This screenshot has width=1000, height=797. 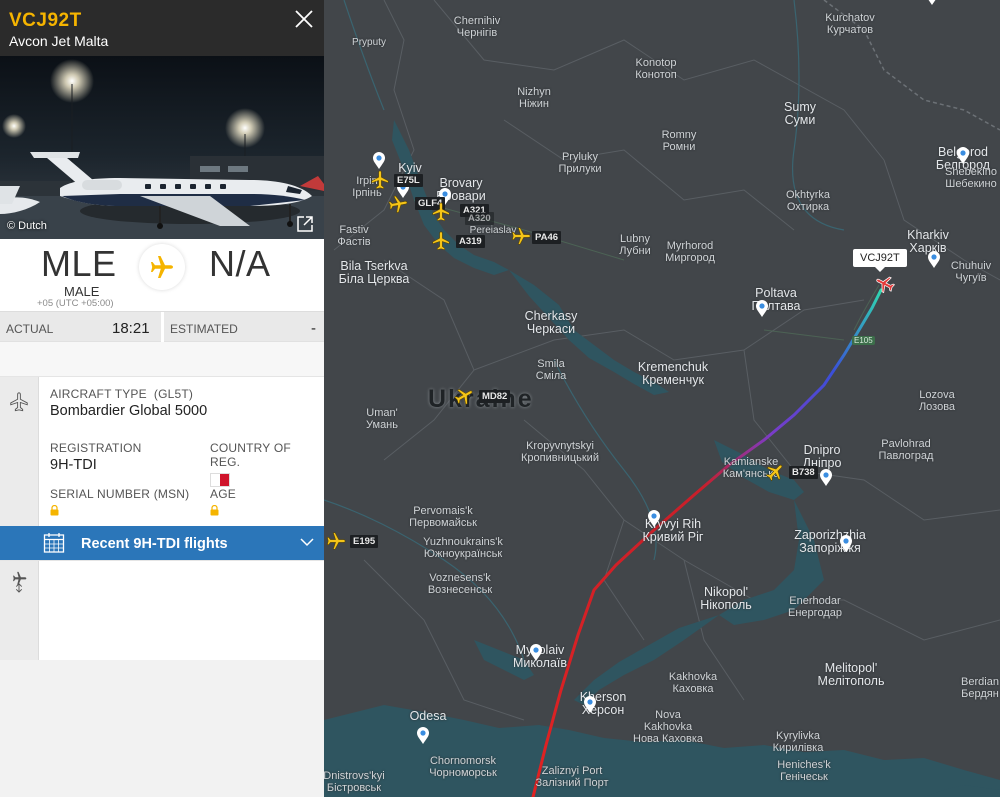 What do you see at coordinates (364, 541) in the screenshot?
I see `aircraft-tag: E195` at bounding box center [364, 541].